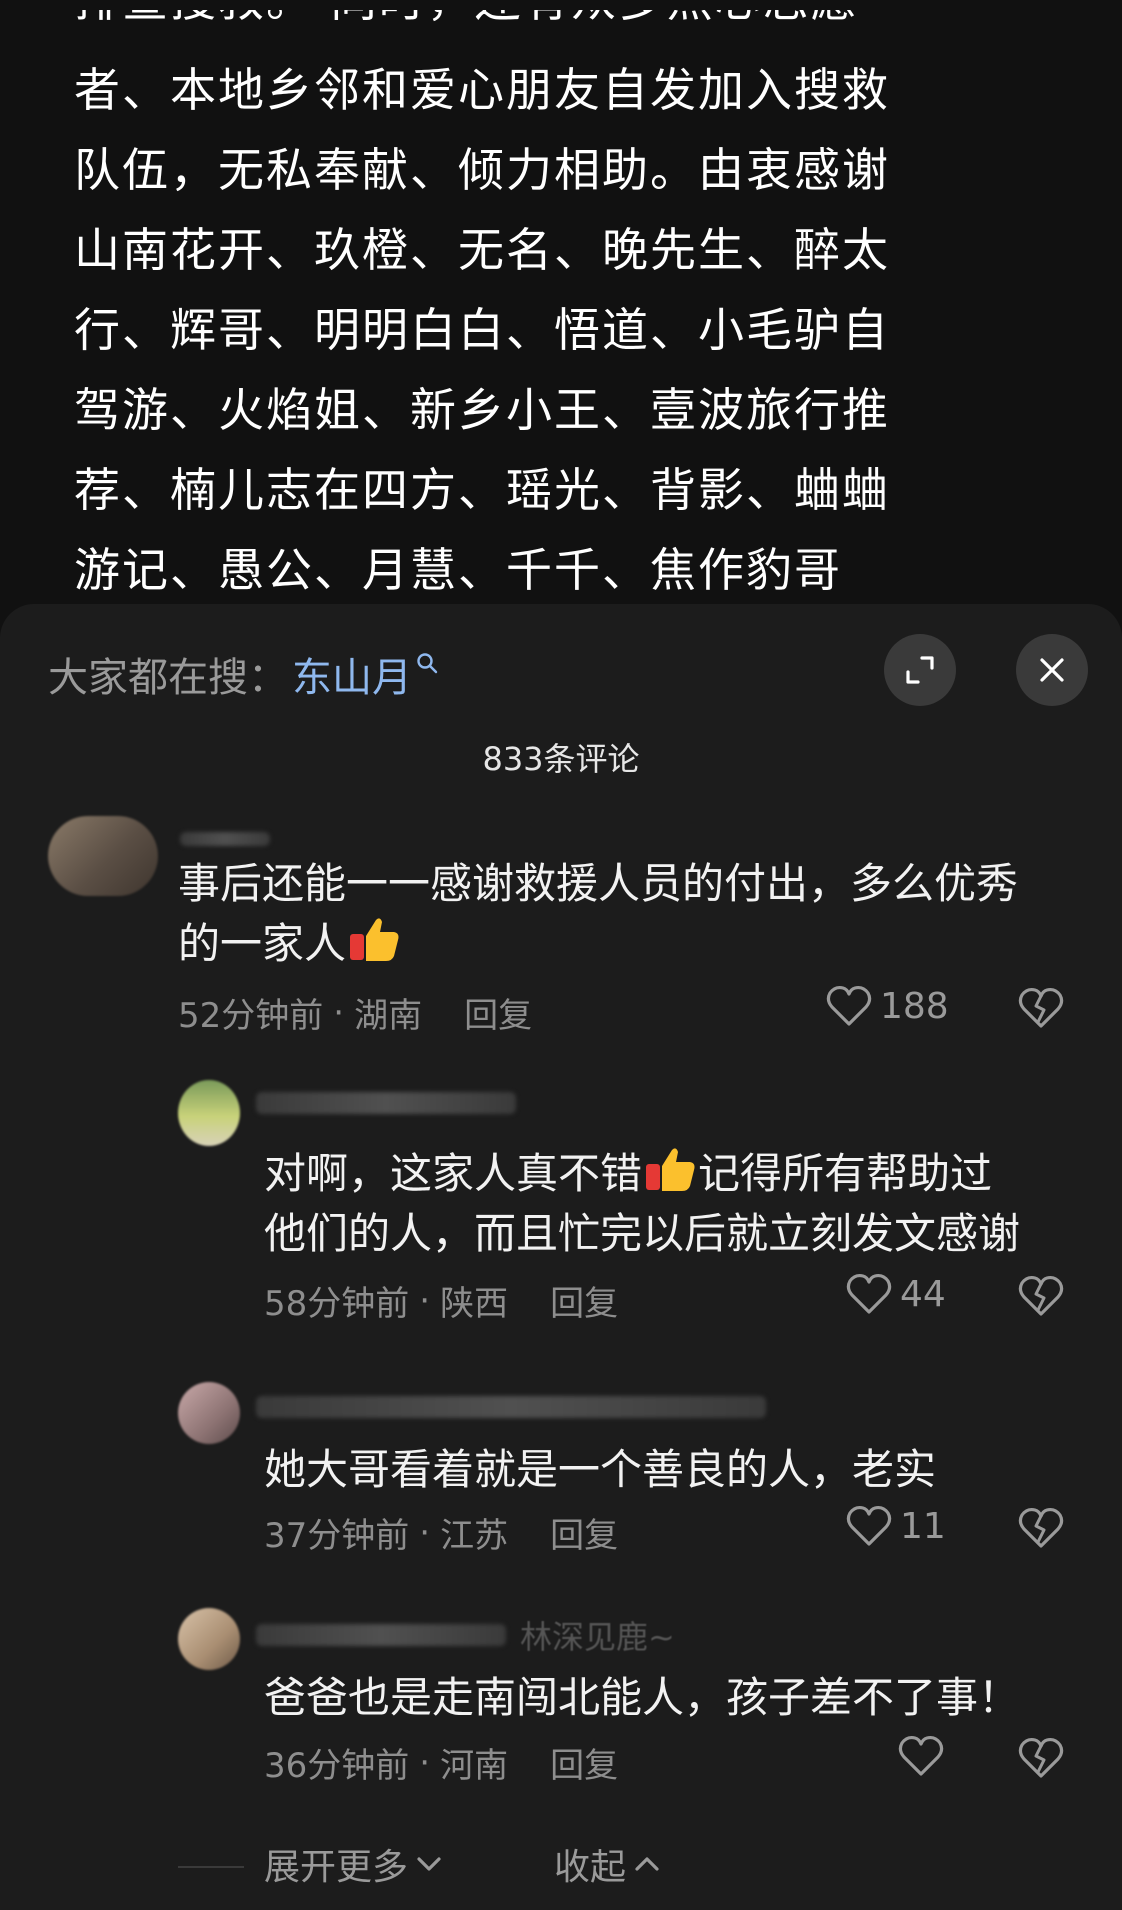 Image resolution: width=1122 pixels, height=1910 pixels. I want to click on comment-meta: 58分钟前 · 陕西 回复, so click(441, 1300).